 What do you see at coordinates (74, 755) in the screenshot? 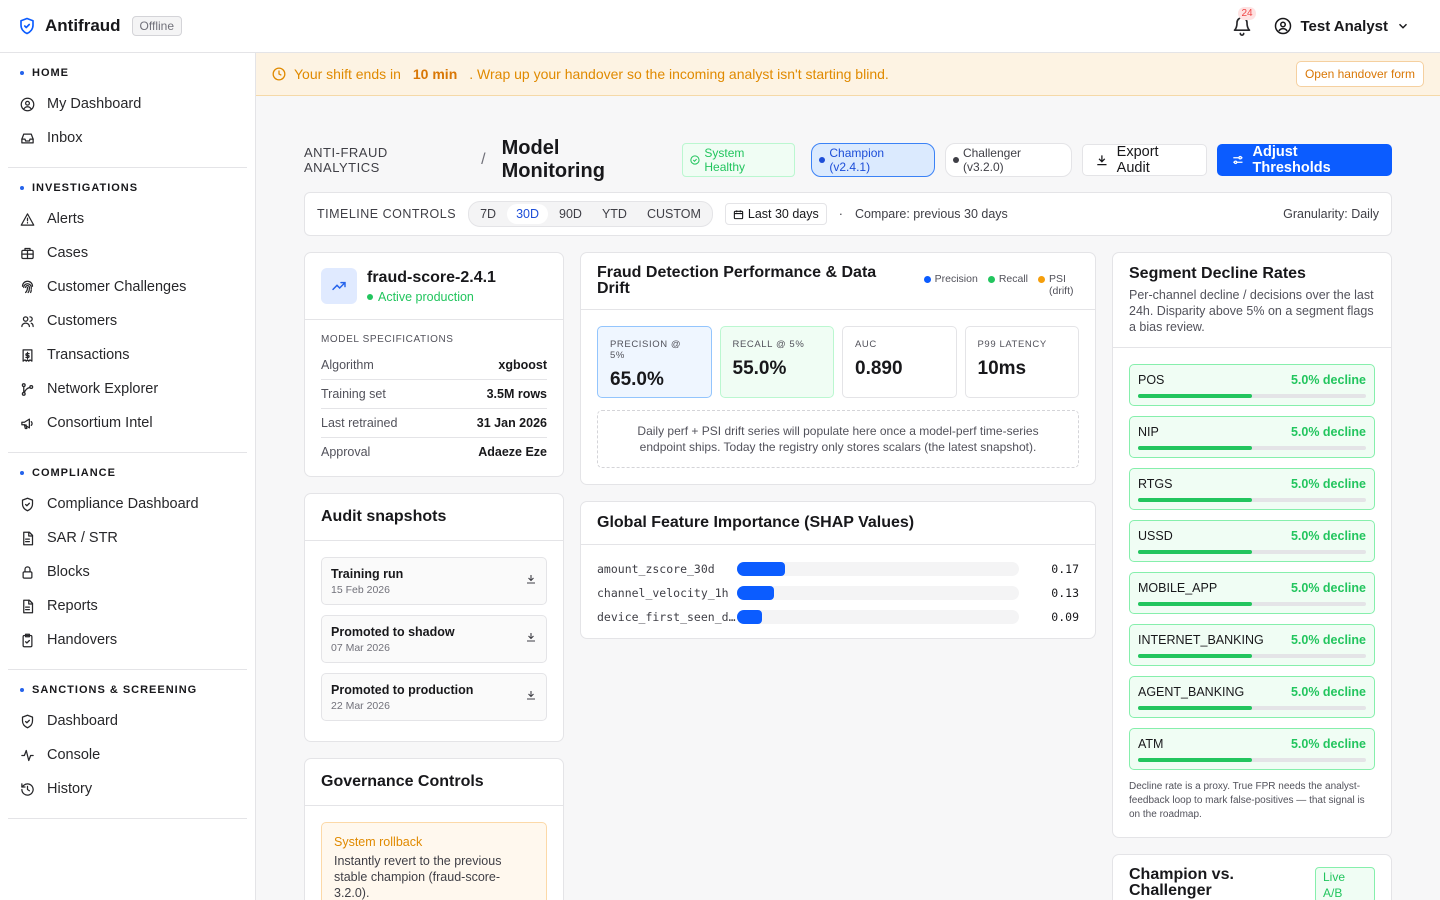
I see `sidebar-item-label: Console` at bounding box center [74, 755].